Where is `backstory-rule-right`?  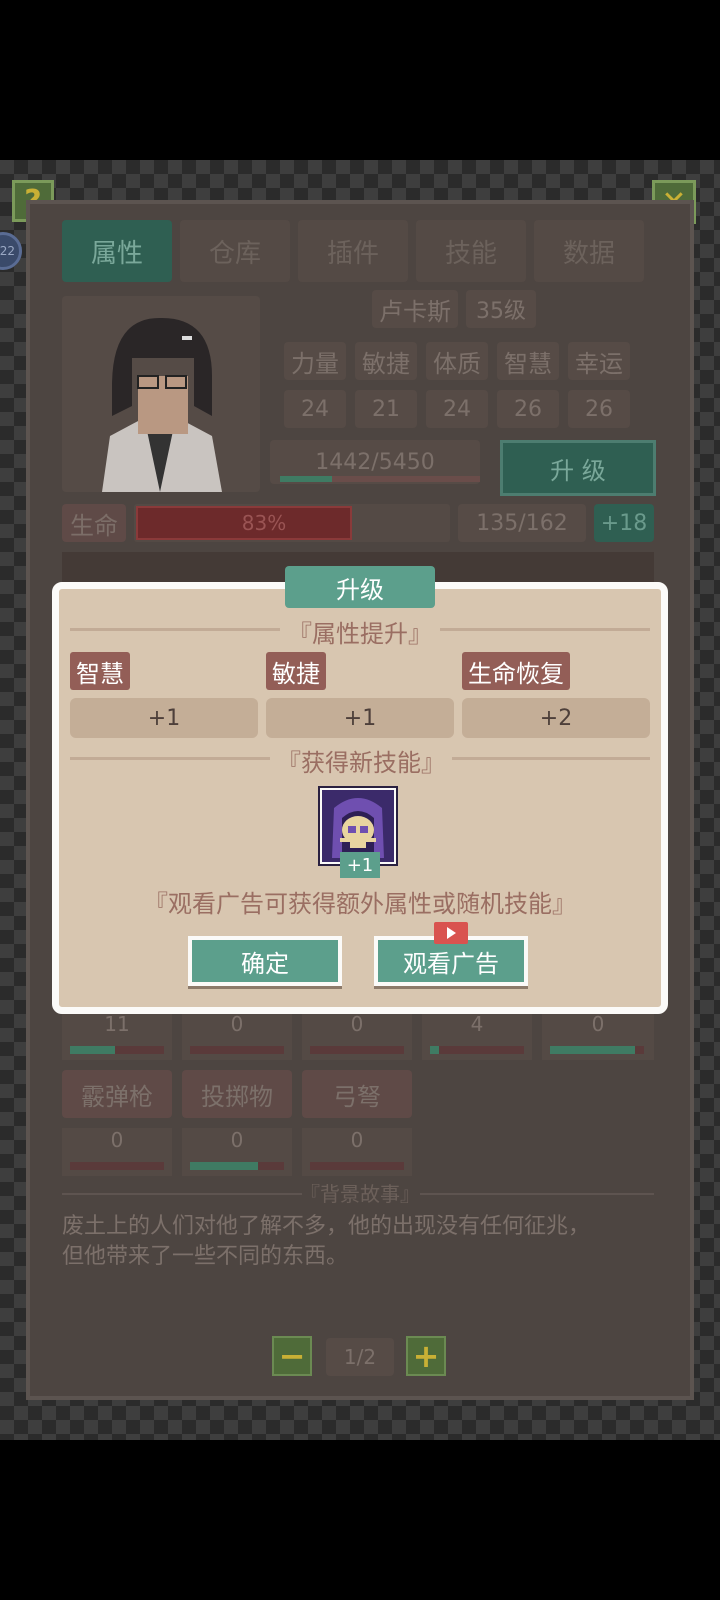
backstory-rule-right is located at coordinates (537, 1194).